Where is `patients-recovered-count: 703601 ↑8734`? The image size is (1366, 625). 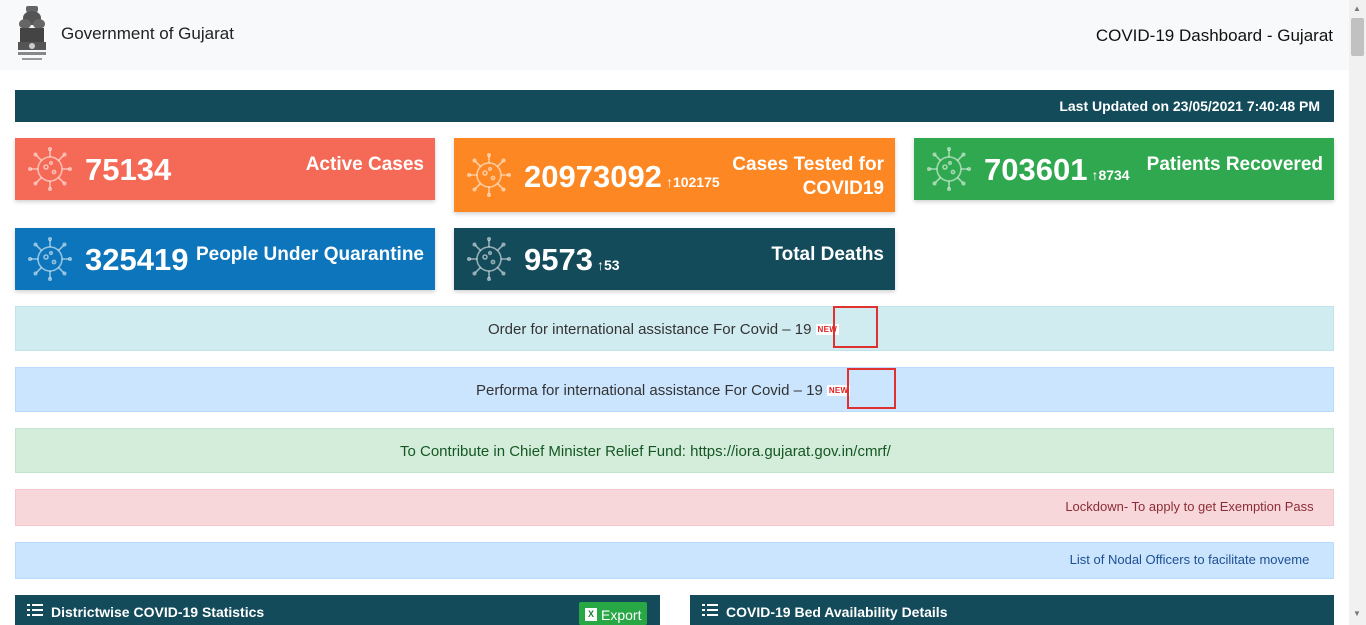 patients-recovered-count: 703601 ↑8734 is located at coordinates (1057, 169).